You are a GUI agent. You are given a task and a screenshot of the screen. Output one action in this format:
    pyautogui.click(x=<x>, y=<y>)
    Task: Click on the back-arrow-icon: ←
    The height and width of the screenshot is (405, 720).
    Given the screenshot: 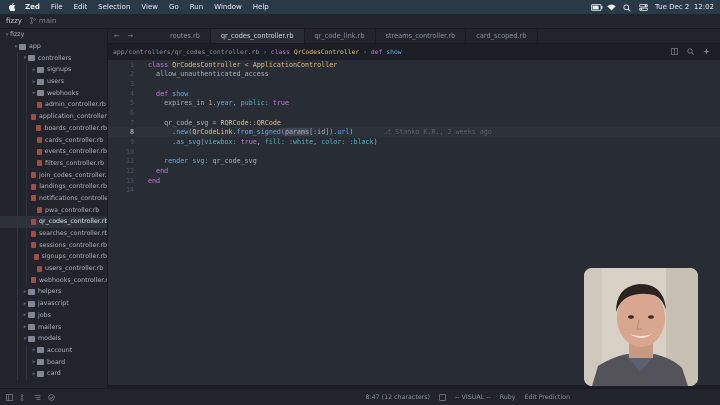 What is the action you would take?
    pyautogui.click(x=117, y=36)
    